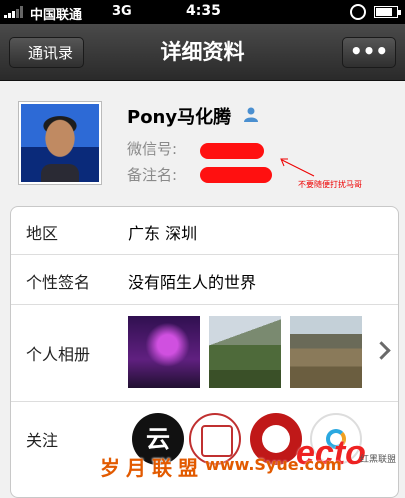  Describe the element at coordinates (297, 167) in the screenshot. I see `annotation-arrow-icon` at that location.